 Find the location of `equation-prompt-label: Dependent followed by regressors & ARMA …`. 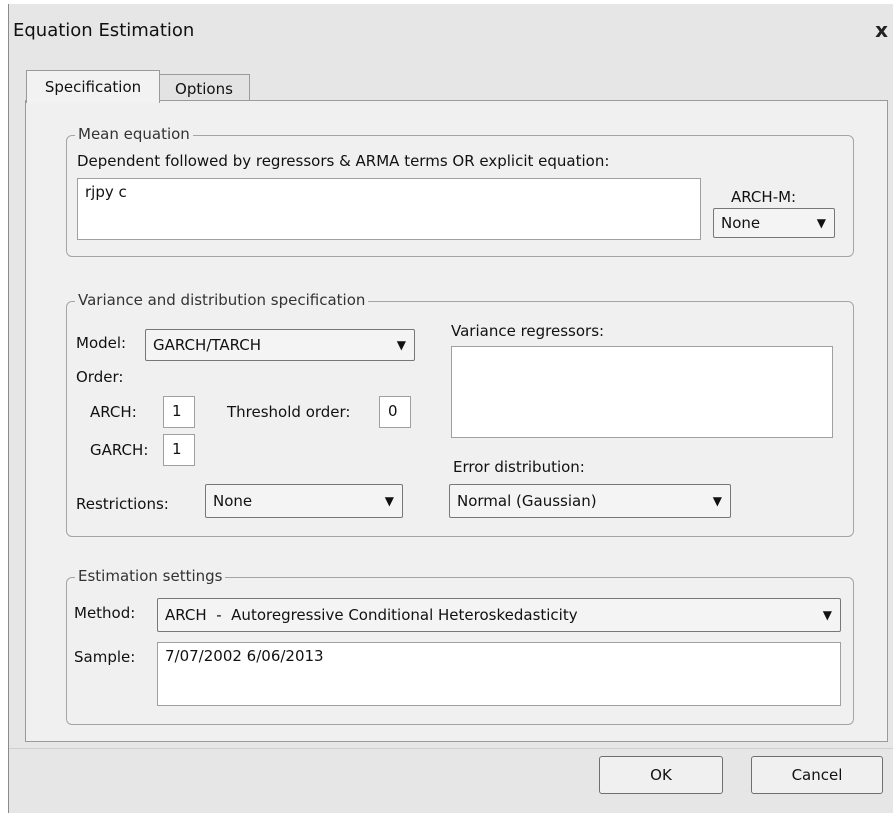

equation-prompt-label: Dependent followed by regressors & ARMA … is located at coordinates (343, 161).